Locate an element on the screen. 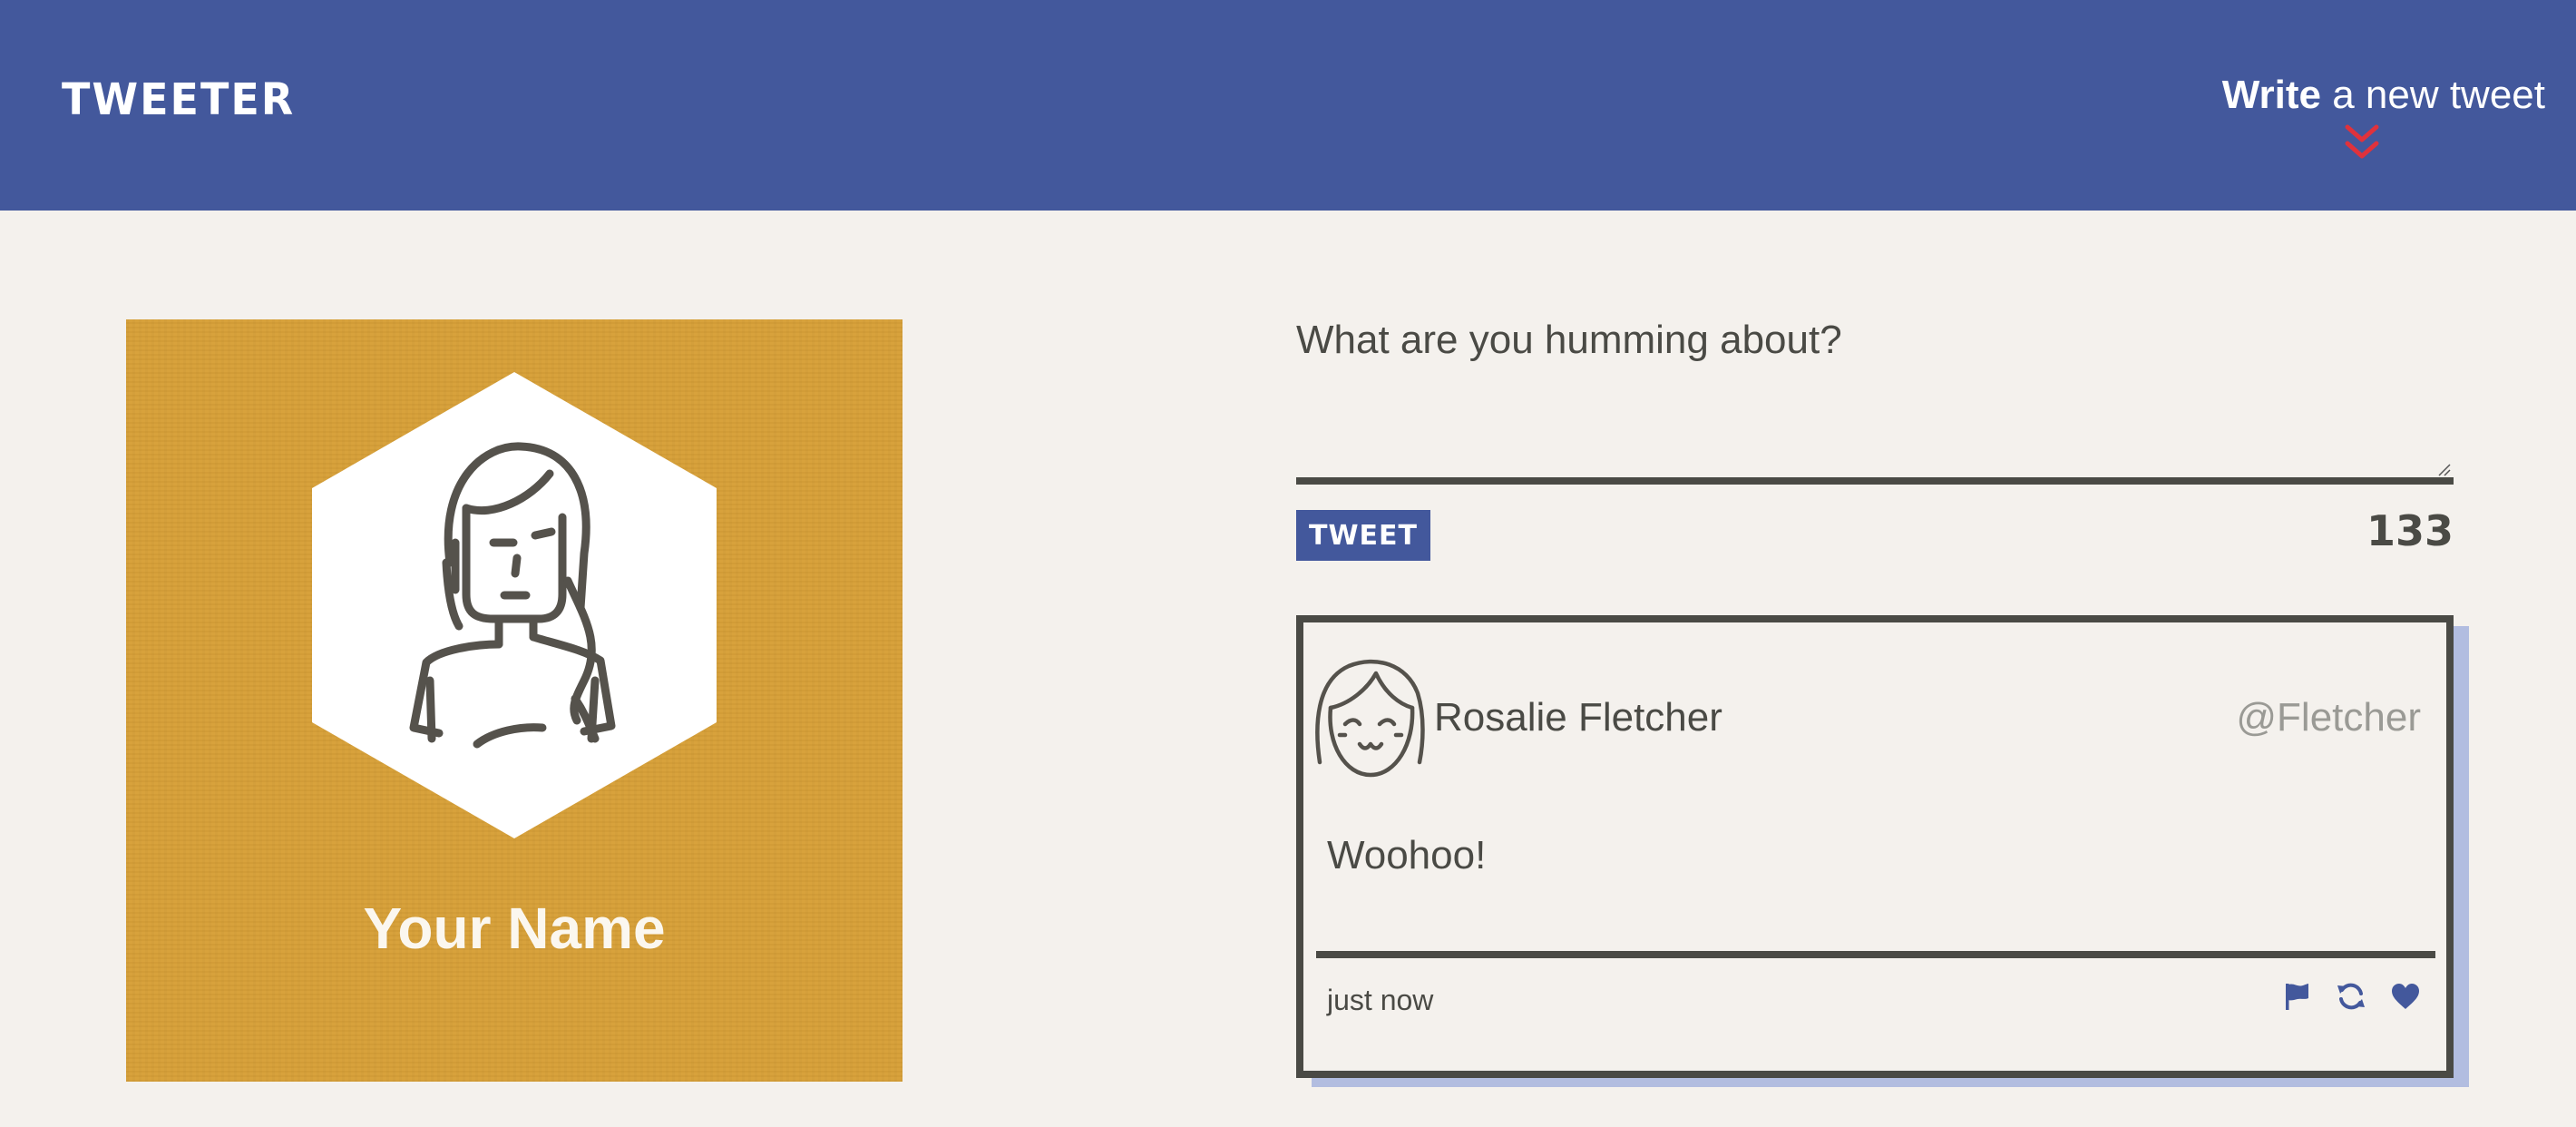 This screenshot has width=2576, height=1127. tweet-author-handle: @Fletcher is located at coordinates (2328, 717).